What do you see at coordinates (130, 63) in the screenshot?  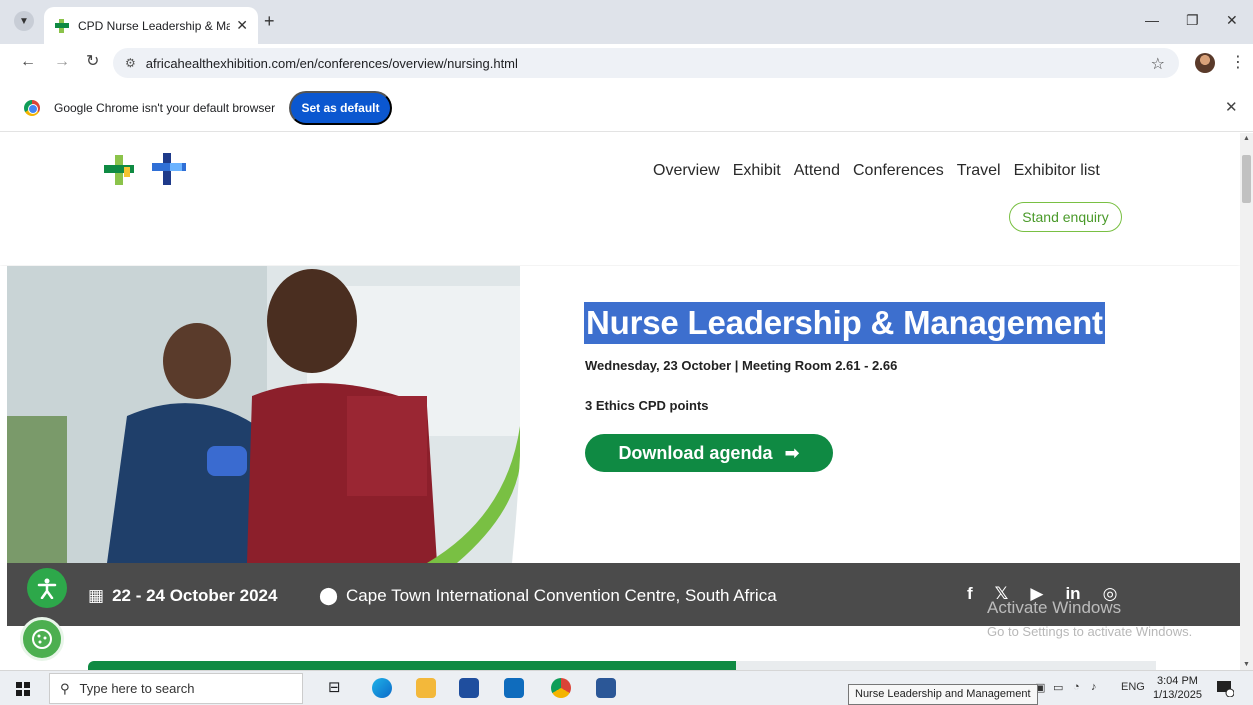 I see `site-info-icon: ⚙` at bounding box center [130, 63].